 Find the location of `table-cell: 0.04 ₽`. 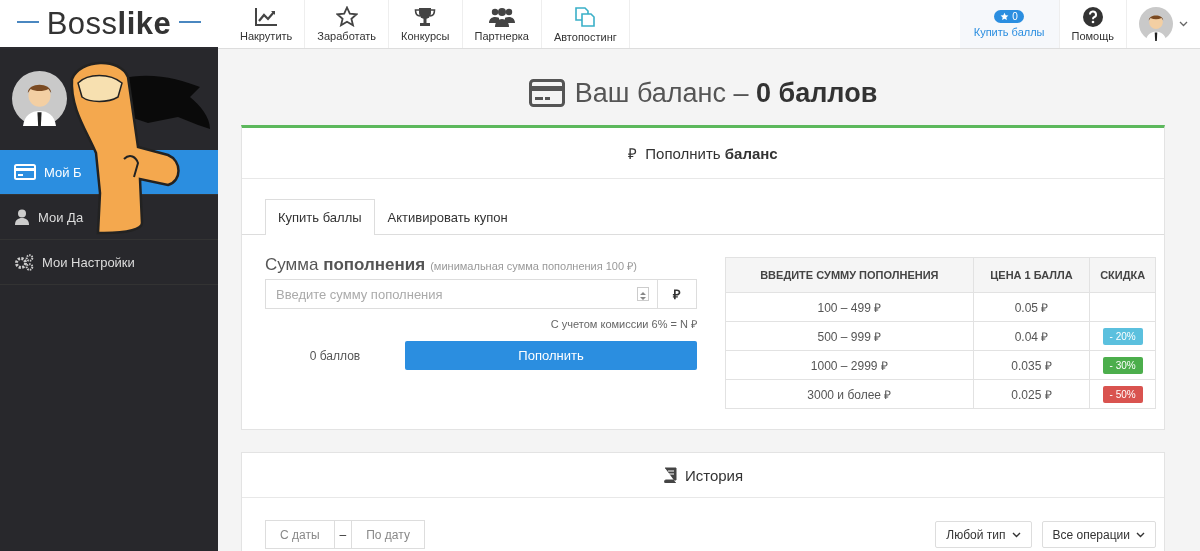

table-cell: 0.04 ₽ is located at coordinates (1031, 336).